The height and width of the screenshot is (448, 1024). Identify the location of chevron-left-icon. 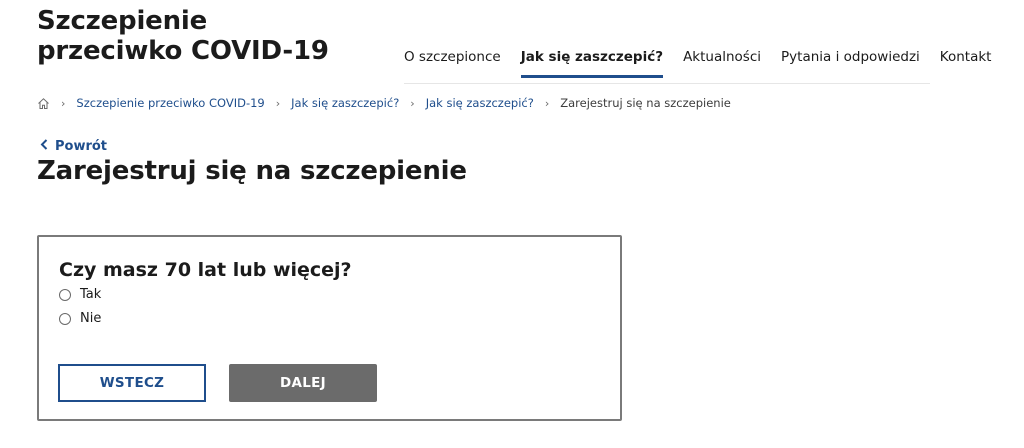
(44, 146).